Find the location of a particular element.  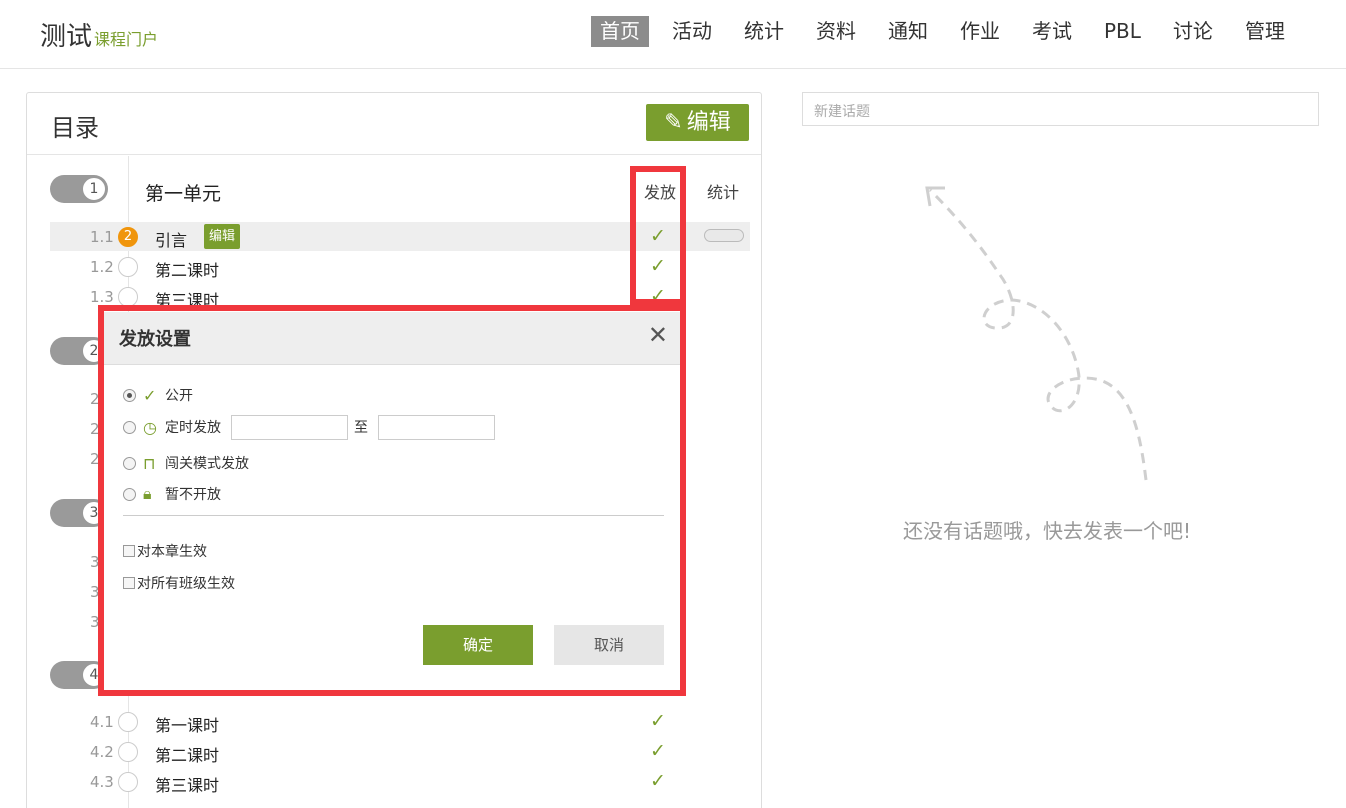

unit-title-1: 第一单元 is located at coordinates (183, 192).